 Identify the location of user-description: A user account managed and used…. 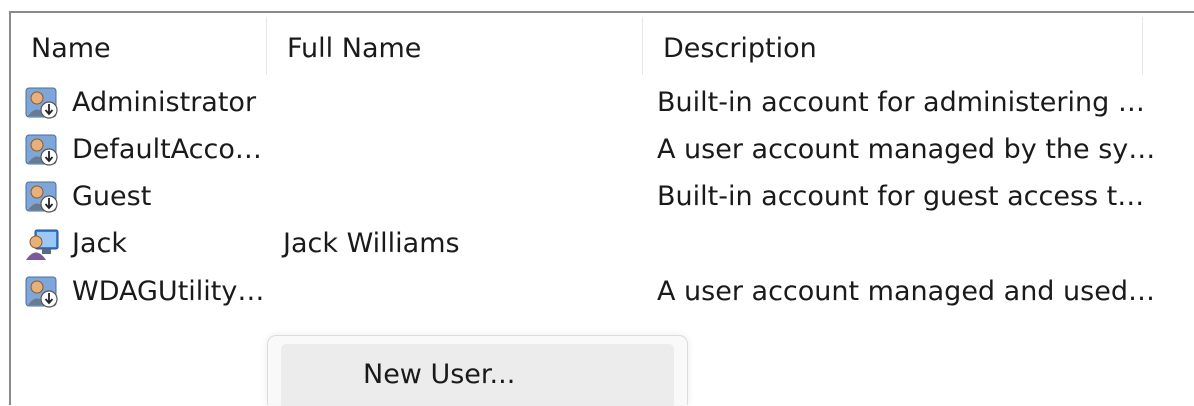
(906, 291).